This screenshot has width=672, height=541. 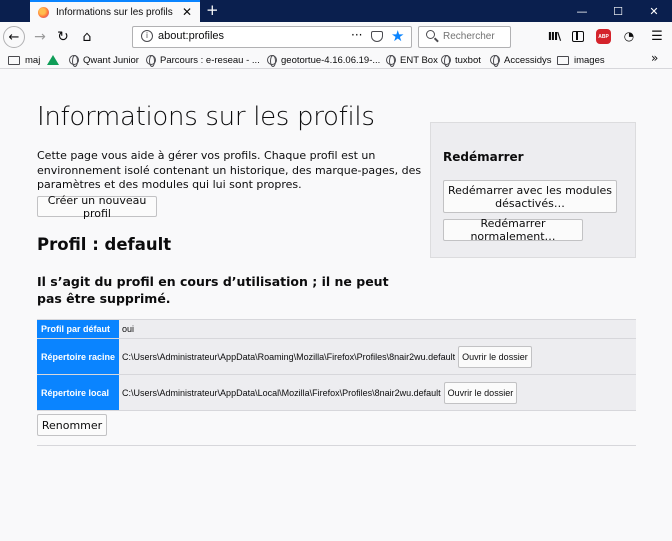 I want to click on url-text: about:profiles, so click(x=191, y=36).